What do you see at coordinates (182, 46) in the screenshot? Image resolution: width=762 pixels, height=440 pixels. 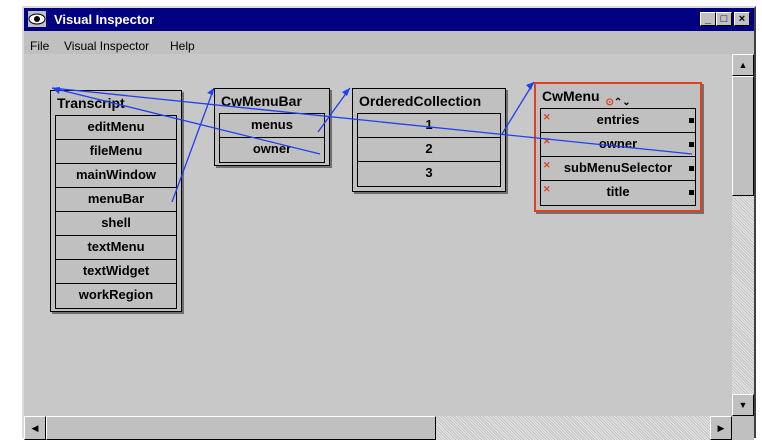 I see `menu-help: Help` at bounding box center [182, 46].